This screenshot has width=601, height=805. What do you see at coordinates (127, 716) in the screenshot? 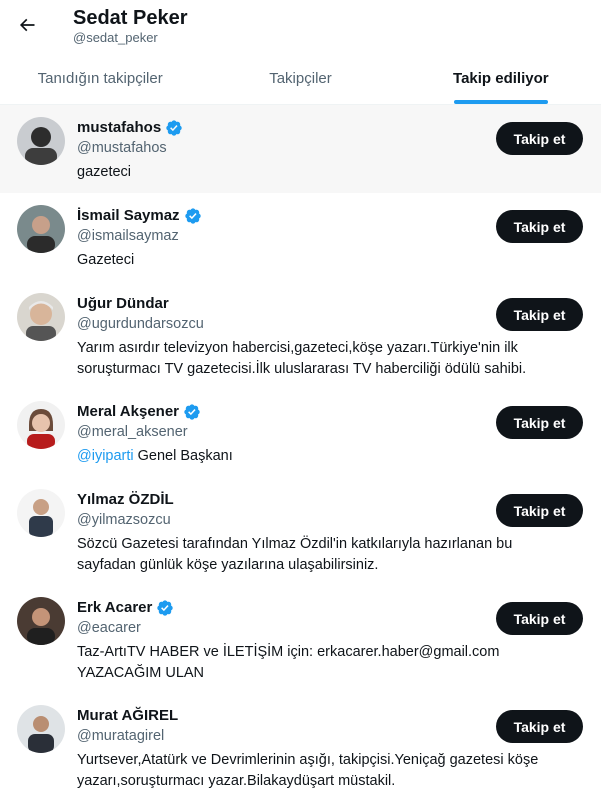
I see `user-name: Murat AĞIREL` at bounding box center [127, 716].